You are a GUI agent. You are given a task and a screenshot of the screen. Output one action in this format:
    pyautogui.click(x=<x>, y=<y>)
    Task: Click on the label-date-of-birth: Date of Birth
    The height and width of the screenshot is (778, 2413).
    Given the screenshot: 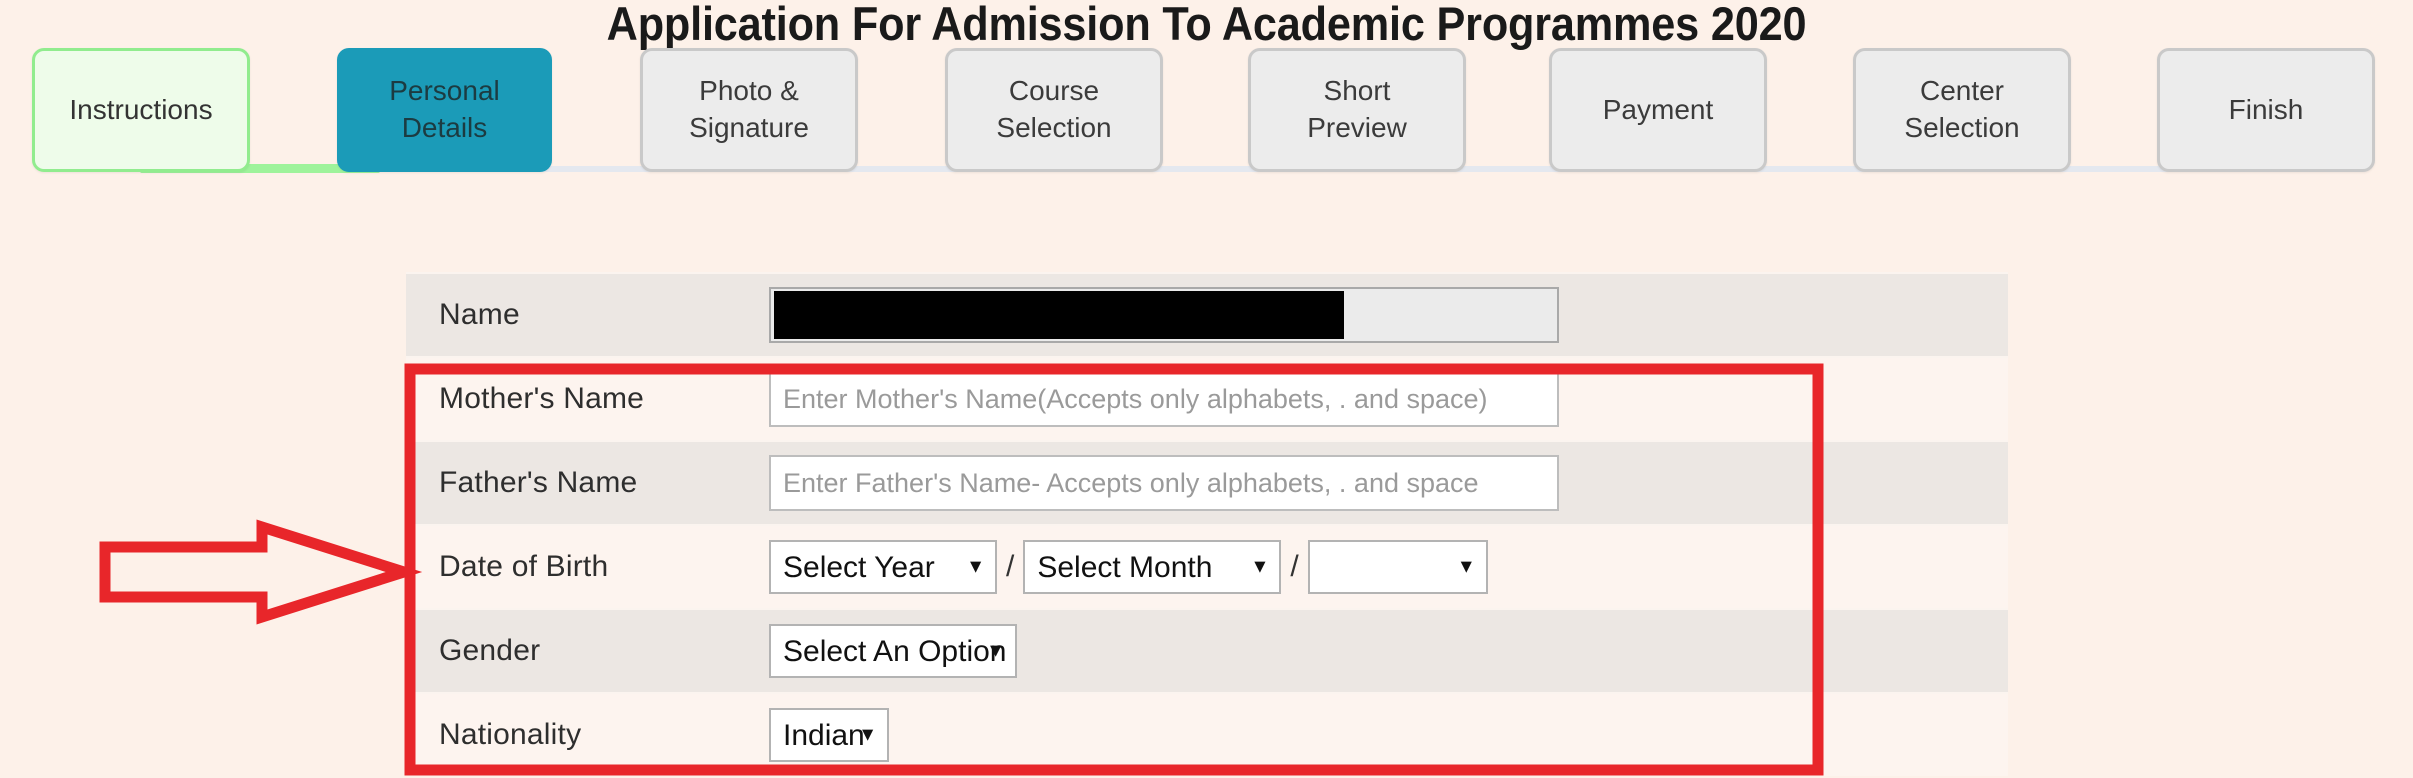 What is the action you would take?
    pyautogui.click(x=524, y=566)
    